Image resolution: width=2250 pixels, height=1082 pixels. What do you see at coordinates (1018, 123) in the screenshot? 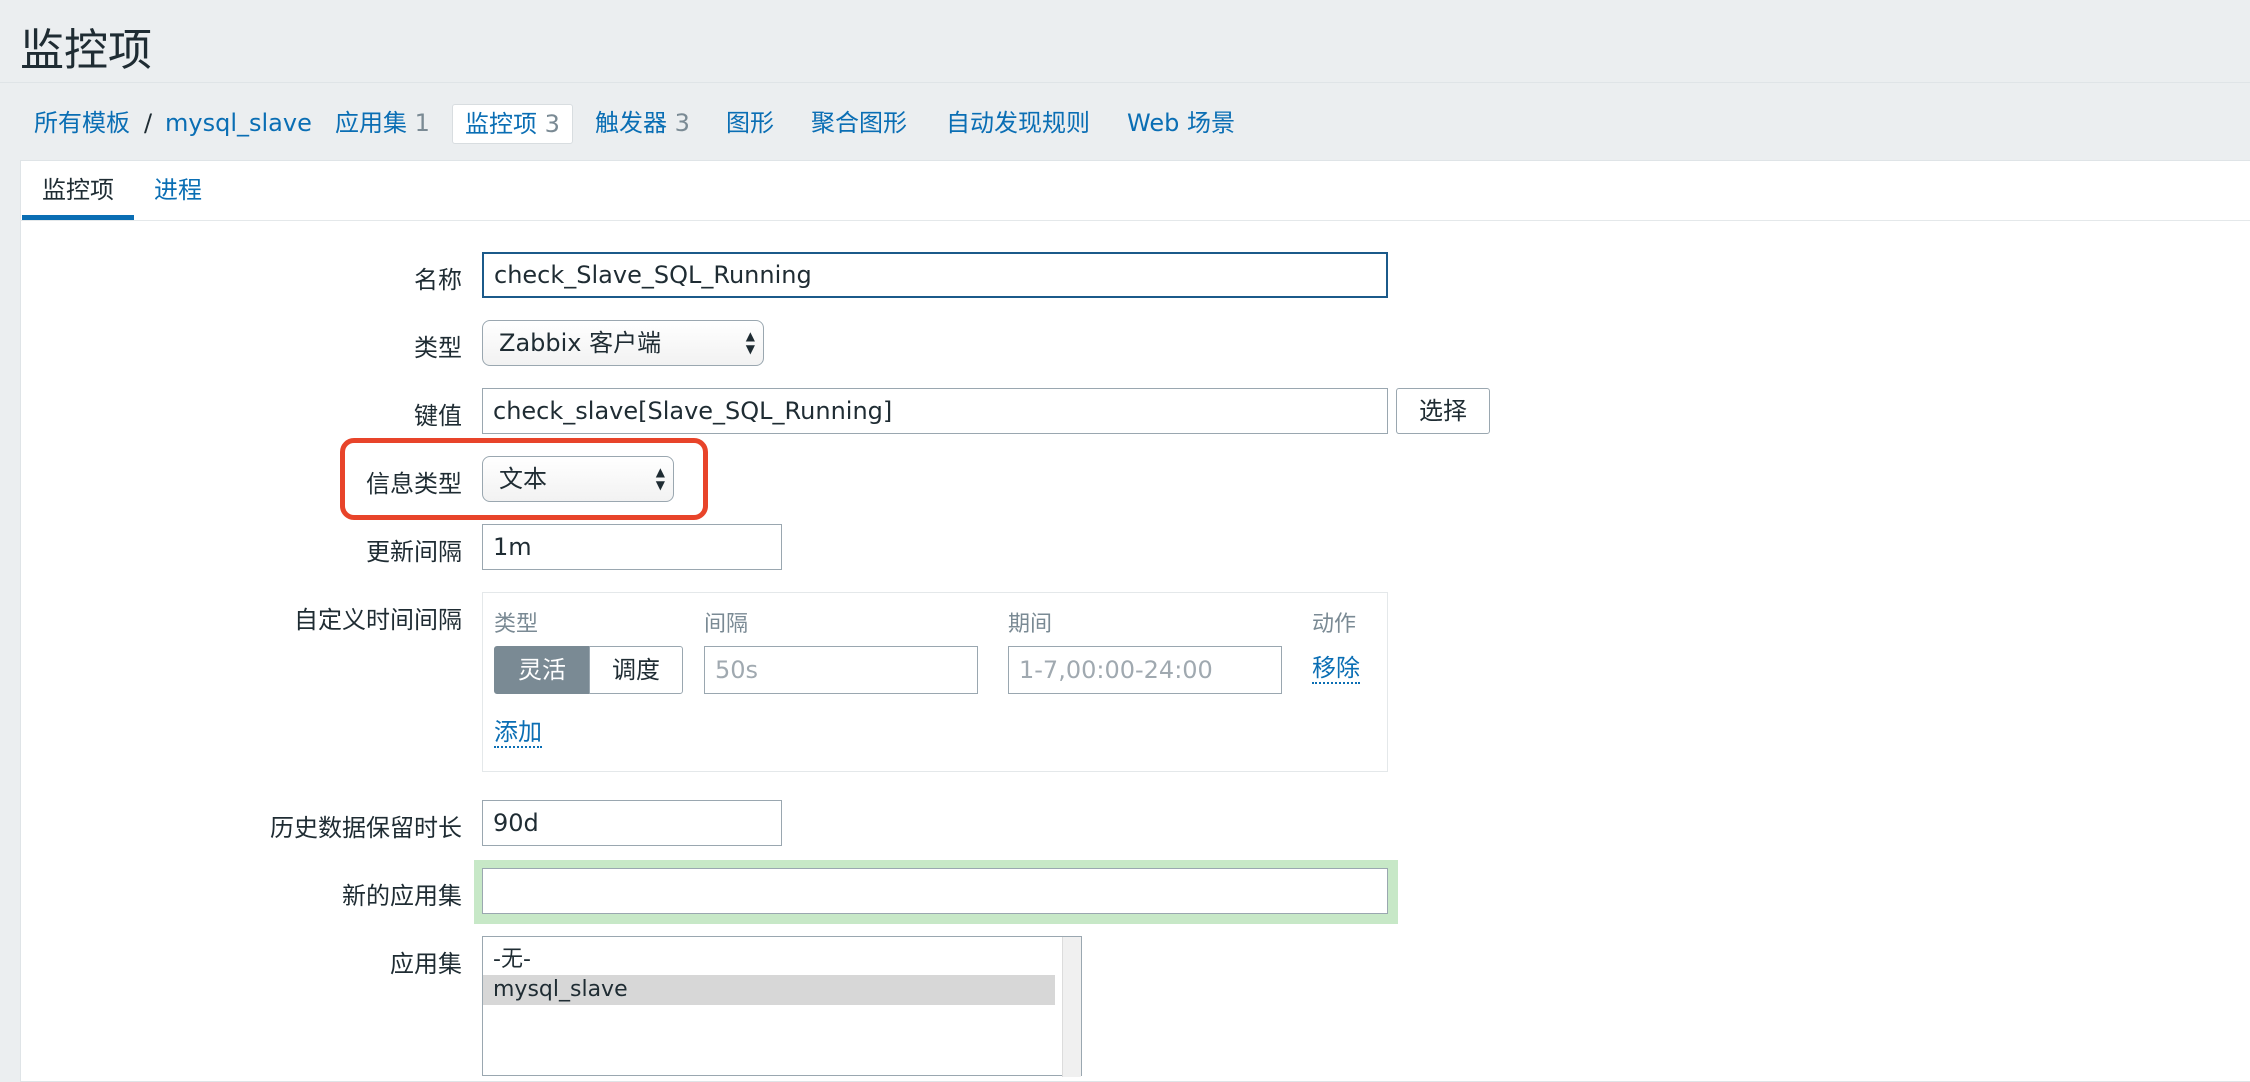
I see `nav-discovery-rules: 自动发现规则` at bounding box center [1018, 123].